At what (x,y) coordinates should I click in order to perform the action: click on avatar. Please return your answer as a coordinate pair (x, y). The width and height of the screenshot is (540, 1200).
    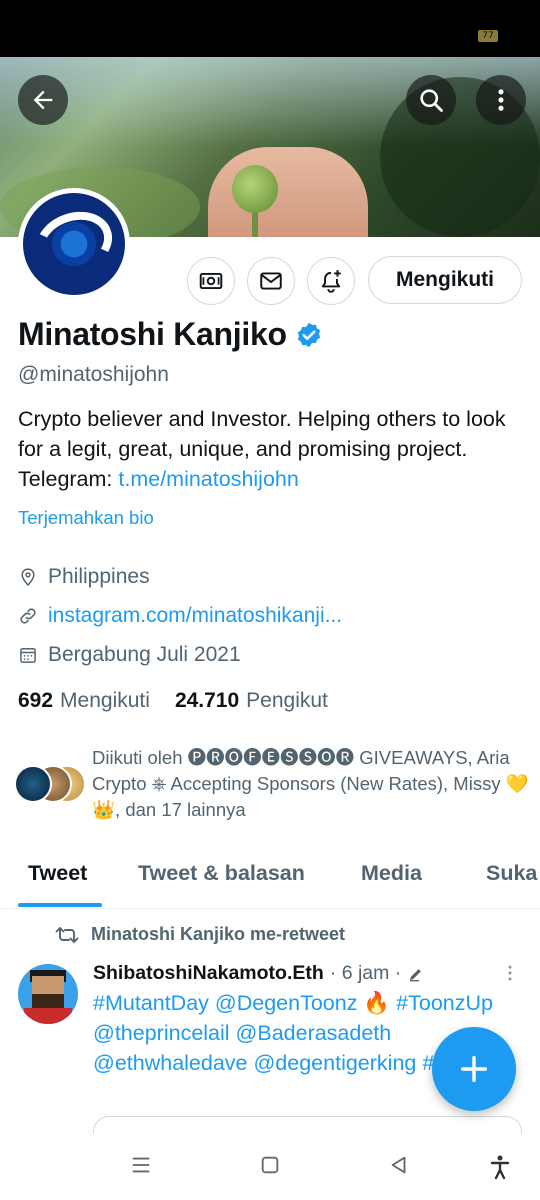
    Looking at the image, I should click on (33, 784).